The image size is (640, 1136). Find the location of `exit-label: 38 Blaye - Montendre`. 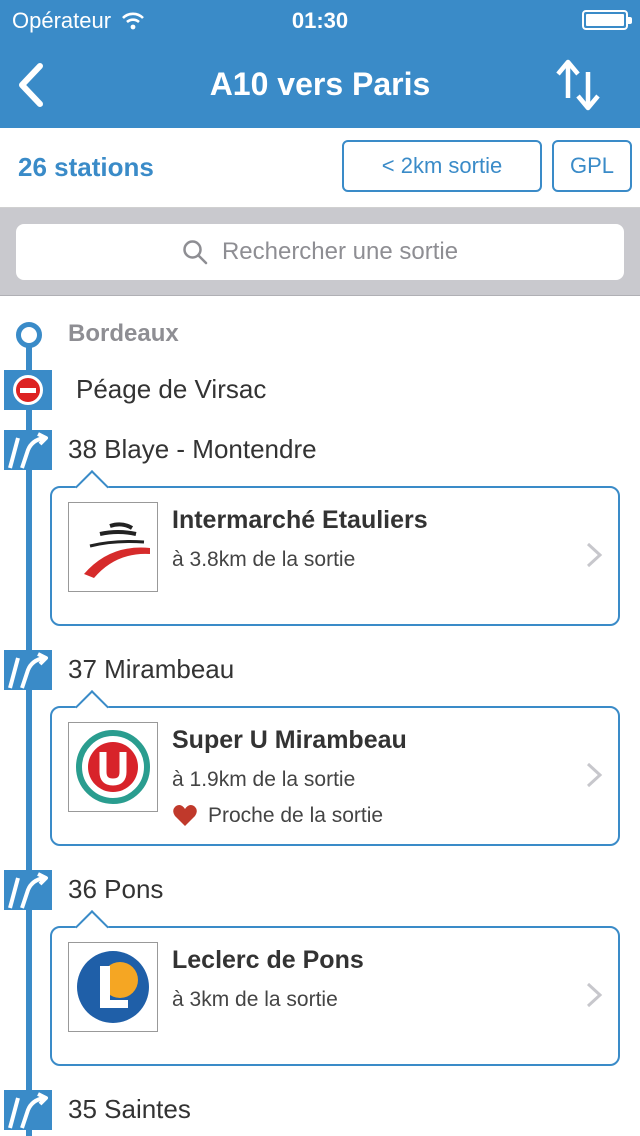

exit-label: 38 Blaye - Montendre is located at coordinates (192, 449).